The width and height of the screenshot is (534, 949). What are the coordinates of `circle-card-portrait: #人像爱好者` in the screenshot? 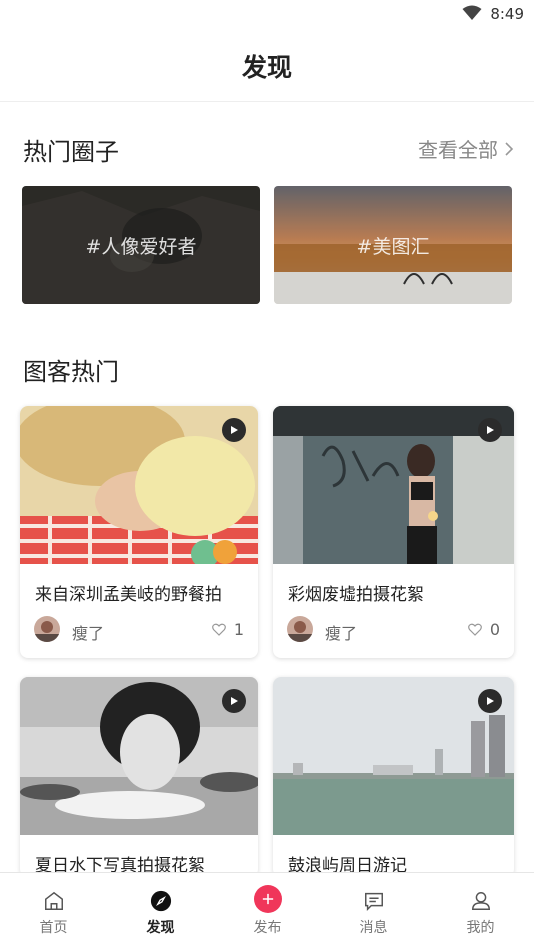 It's located at (141, 245).